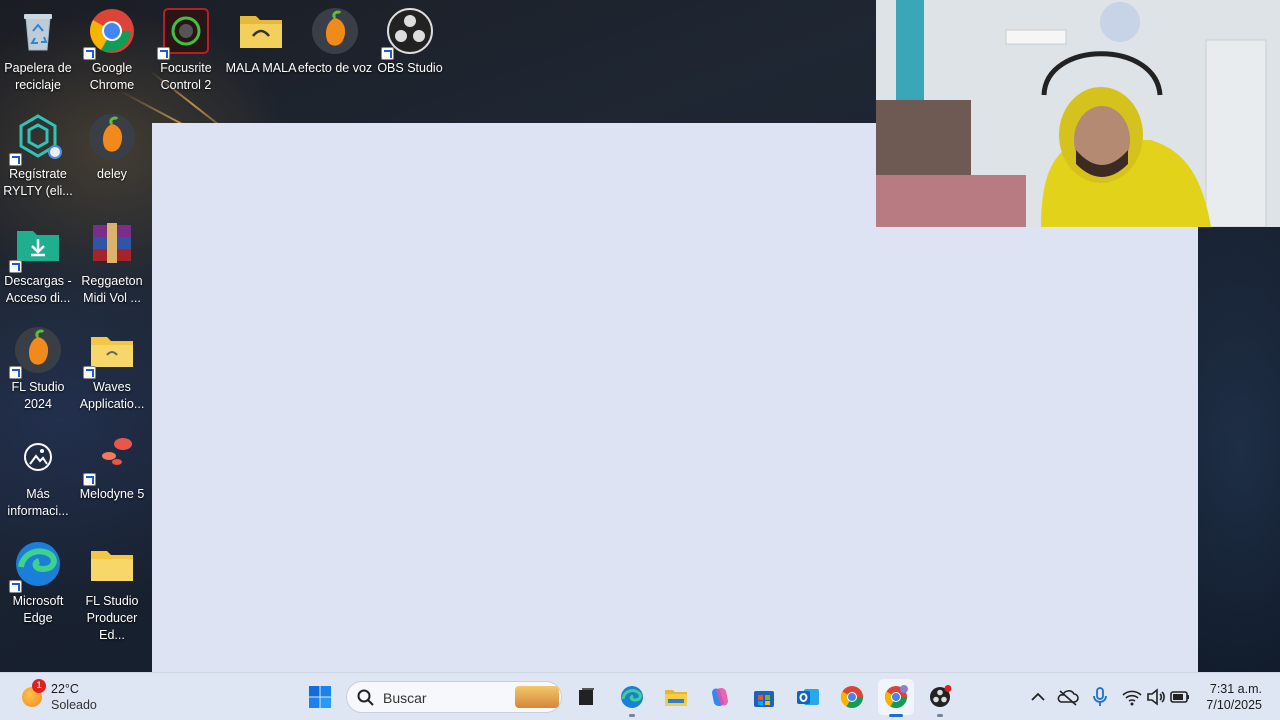 The height and width of the screenshot is (720, 1280). I want to click on outlook-icon, so click(808, 697).